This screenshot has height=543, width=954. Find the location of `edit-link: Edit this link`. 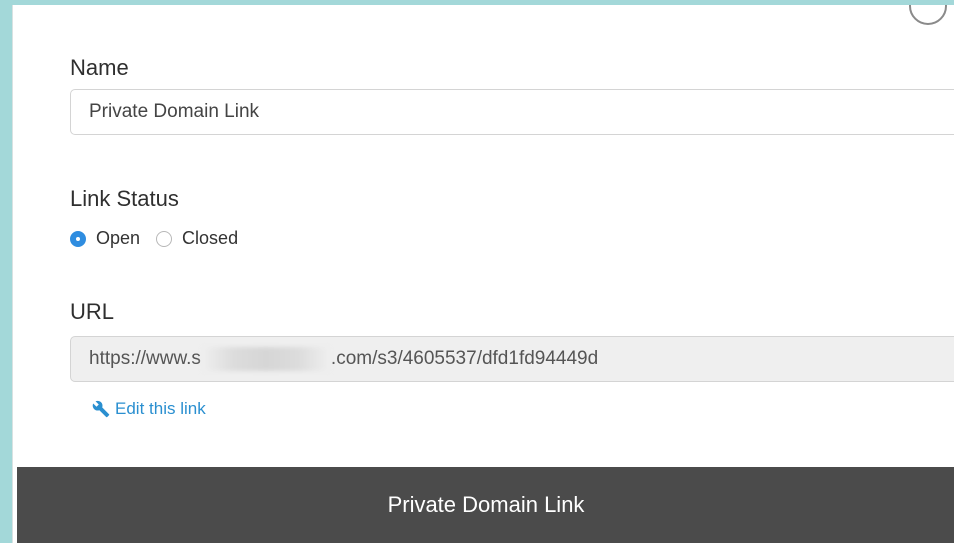

edit-link: Edit this link is located at coordinates (149, 409).